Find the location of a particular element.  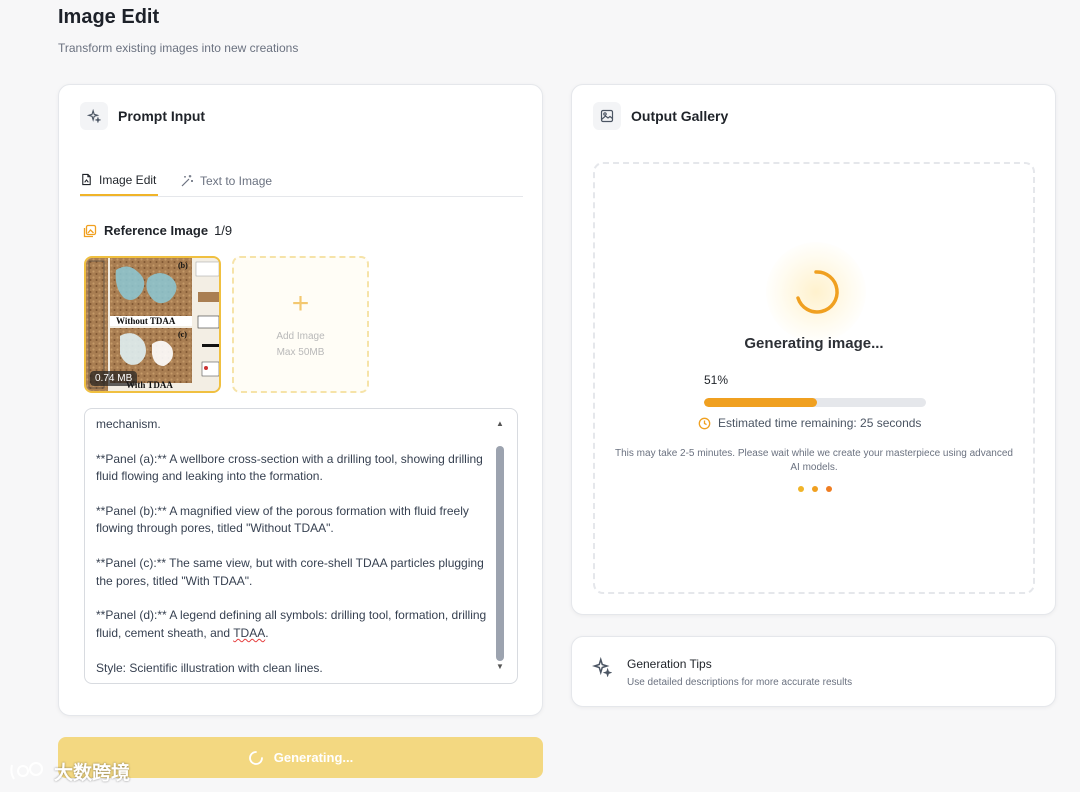

output-gallery-header: Output Gallery is located at coordinates (660, 116).